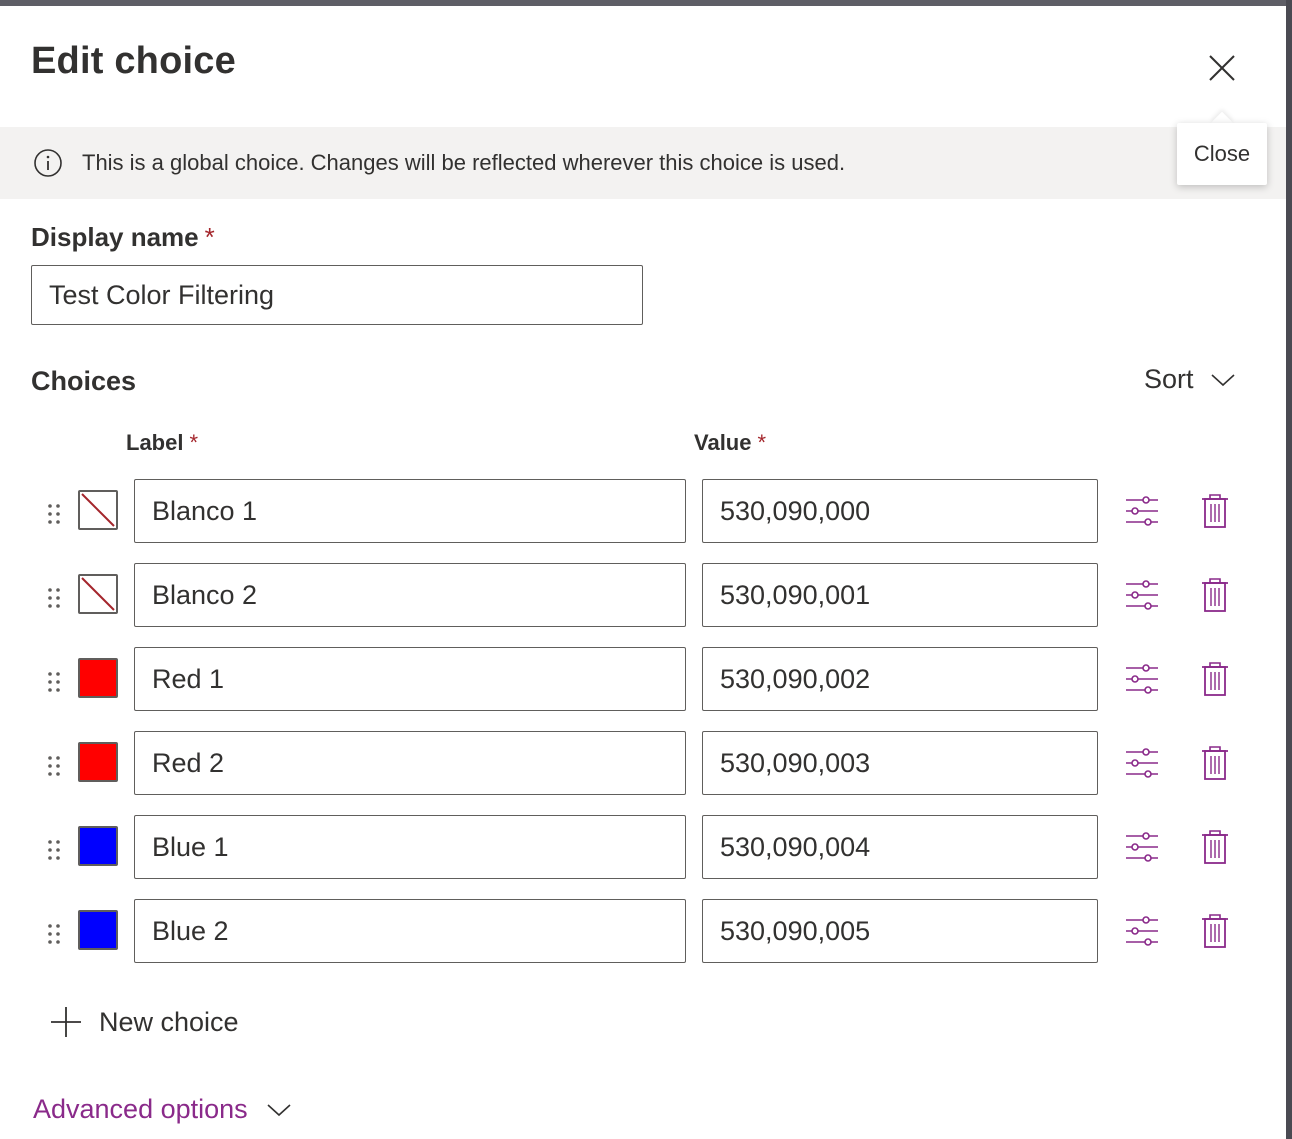 The width and height of the screenshot is (1292, 1139). I want to click on value-column-header: Value *, so click(730, 443).